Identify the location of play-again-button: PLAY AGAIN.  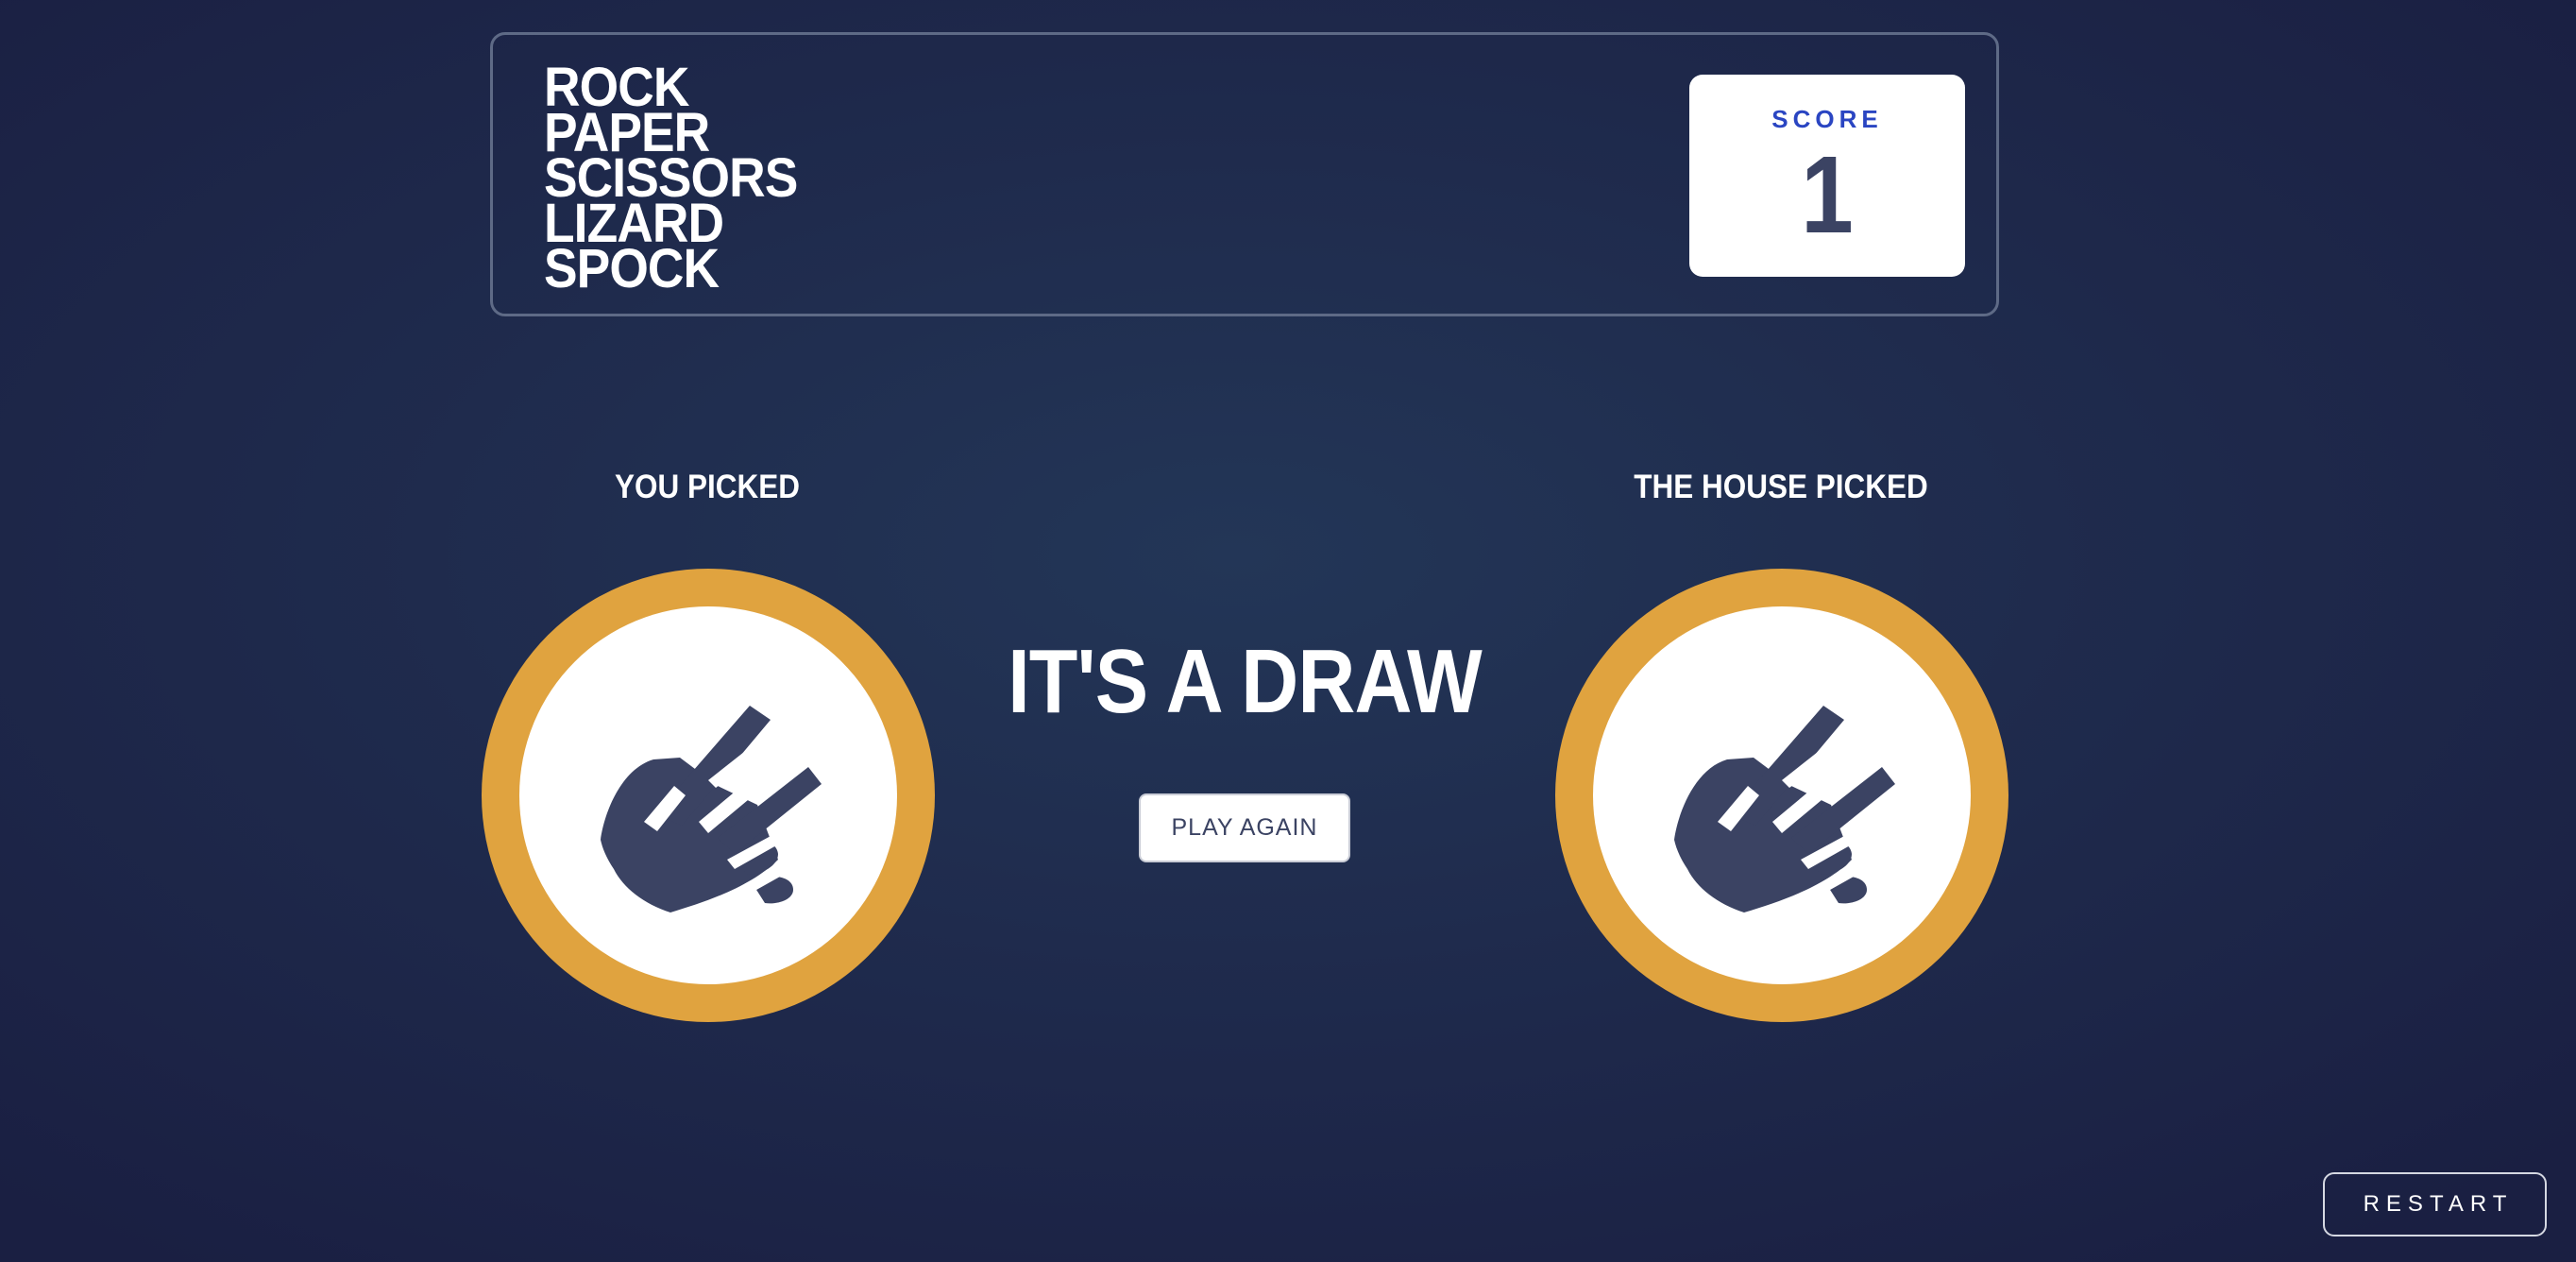
(1244, 828).